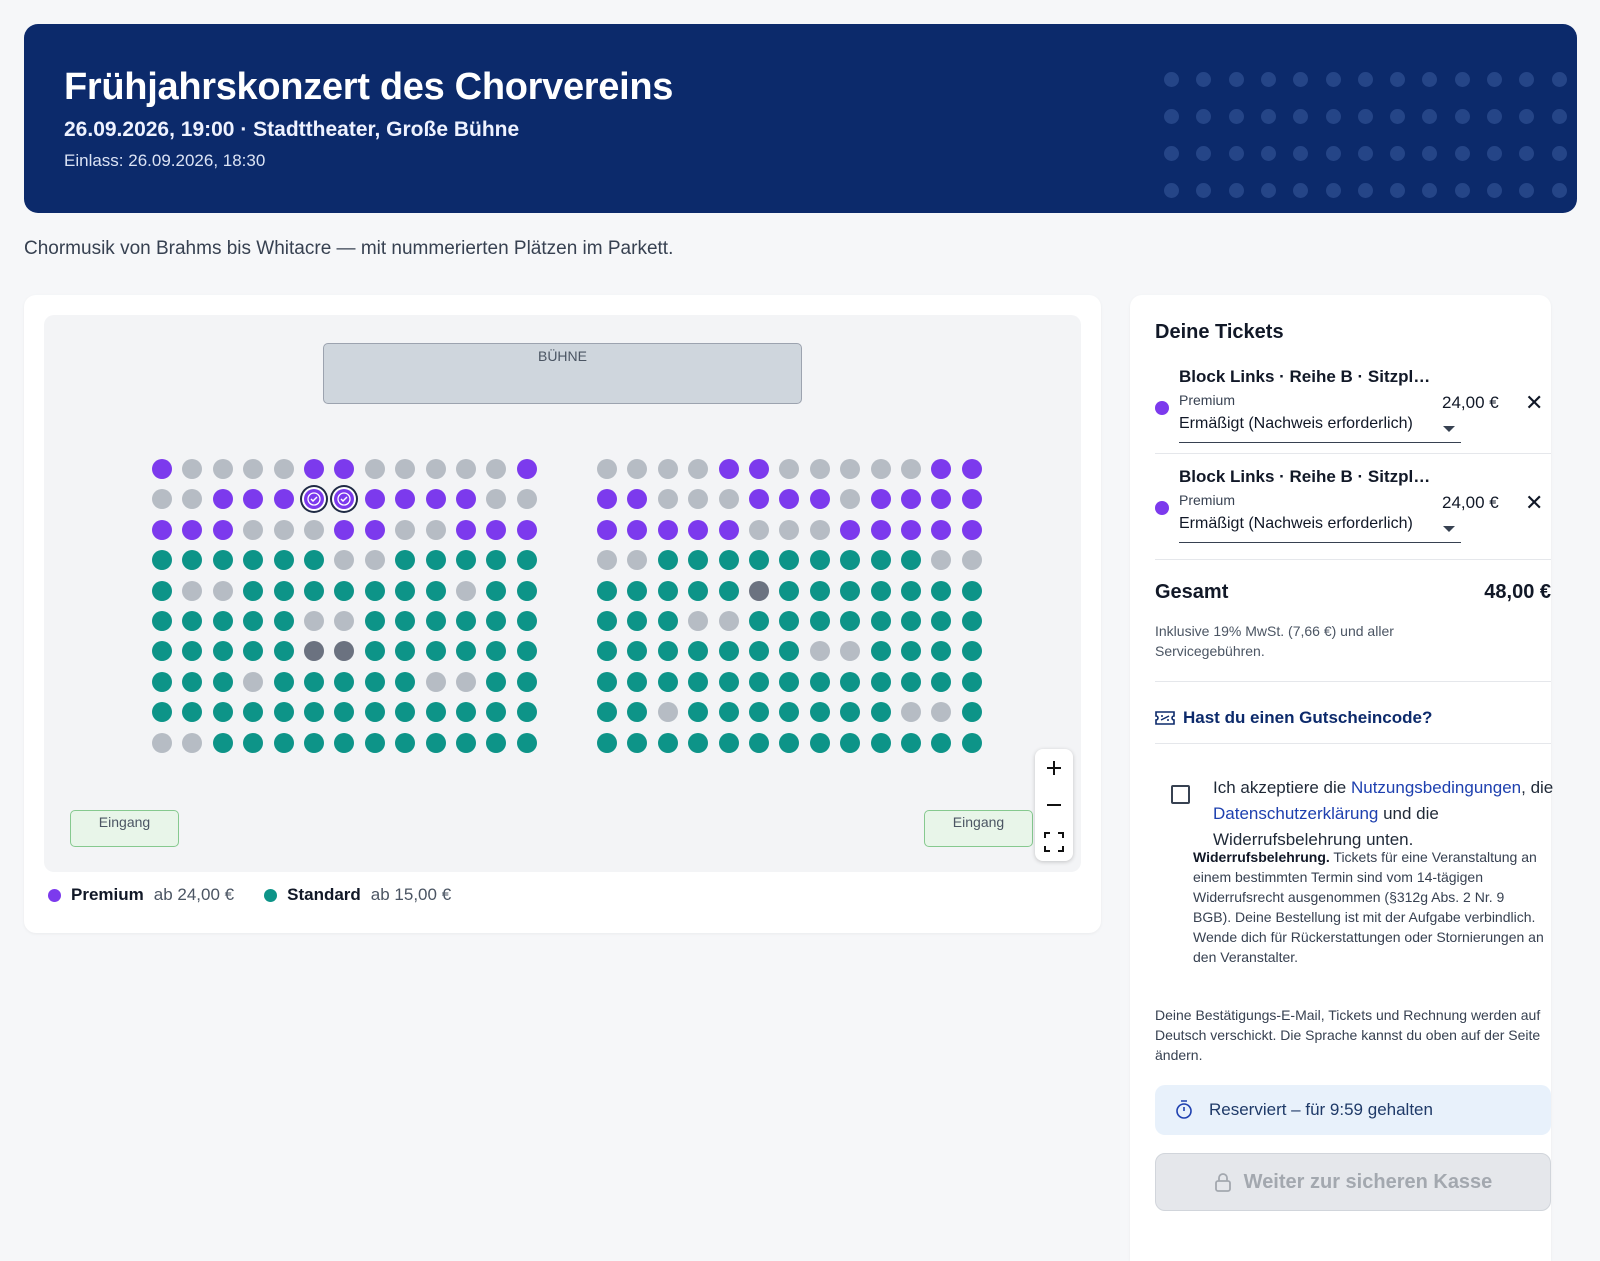 The width and height of the screenshot is (1600, 1261). What do you see at coordinates (1534, 403) in the screenshot?
I see `remove-ticket-button: ✕` at bounding box center [1534, 403].